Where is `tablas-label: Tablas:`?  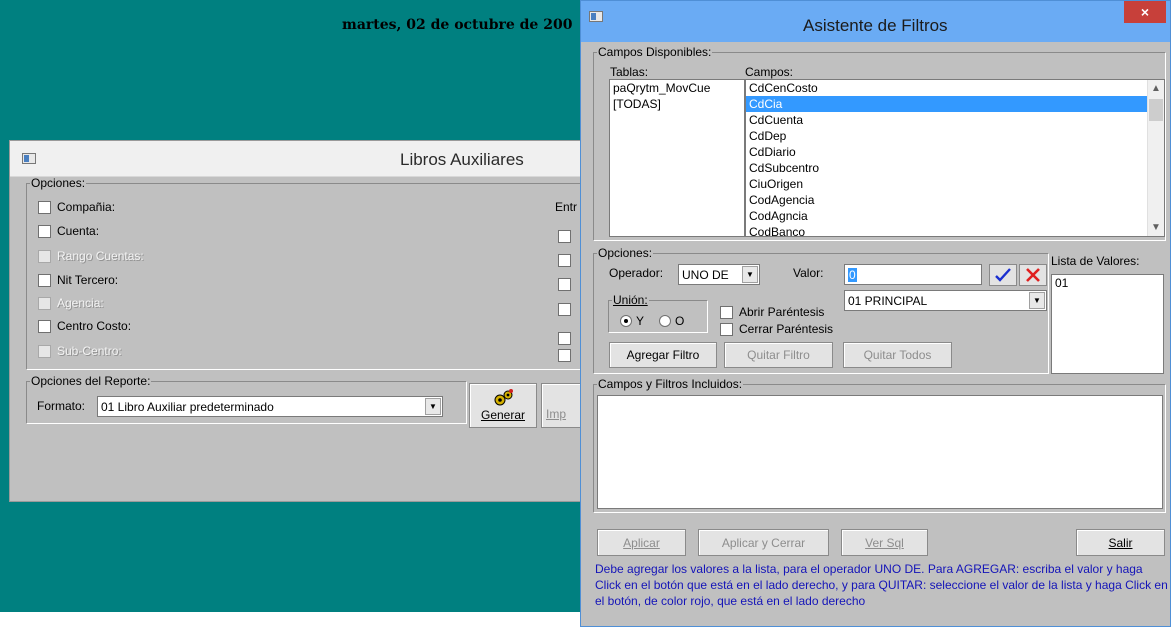
tablas-label: Tablas: is located at coordinates (629, 72).